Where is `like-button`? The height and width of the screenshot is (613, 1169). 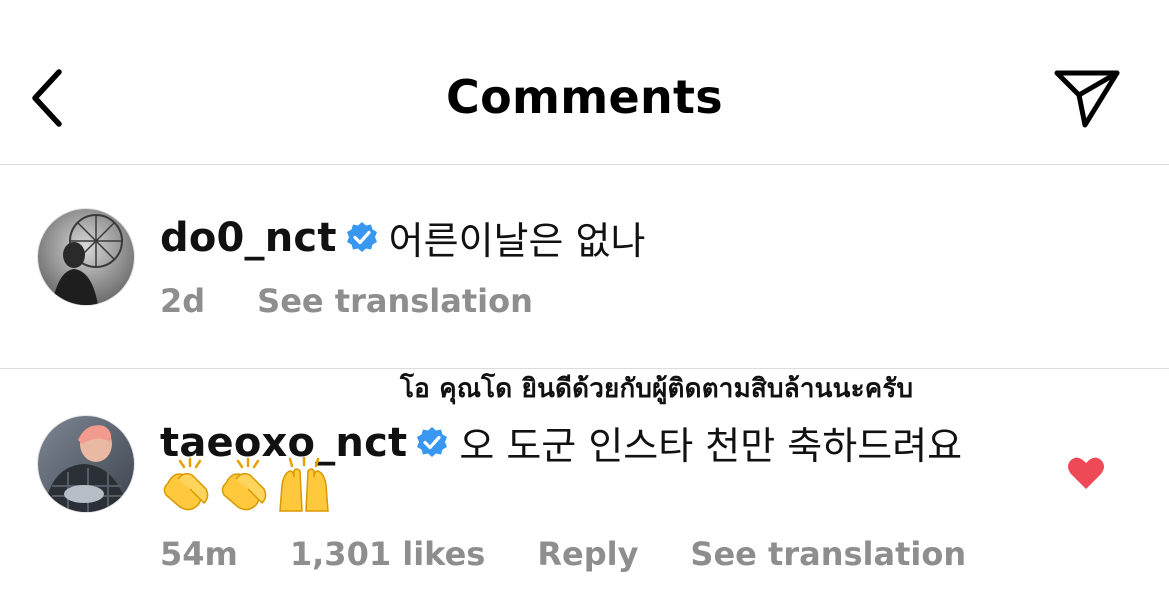
like-button is located at coordinates (1086, 473).